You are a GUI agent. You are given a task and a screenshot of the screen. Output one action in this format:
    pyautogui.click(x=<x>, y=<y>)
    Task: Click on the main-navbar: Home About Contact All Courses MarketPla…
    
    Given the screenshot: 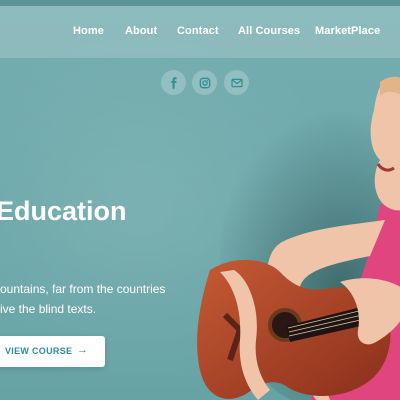 What is the action you would take?
    pyautogui.click(x=200, y=32)
    